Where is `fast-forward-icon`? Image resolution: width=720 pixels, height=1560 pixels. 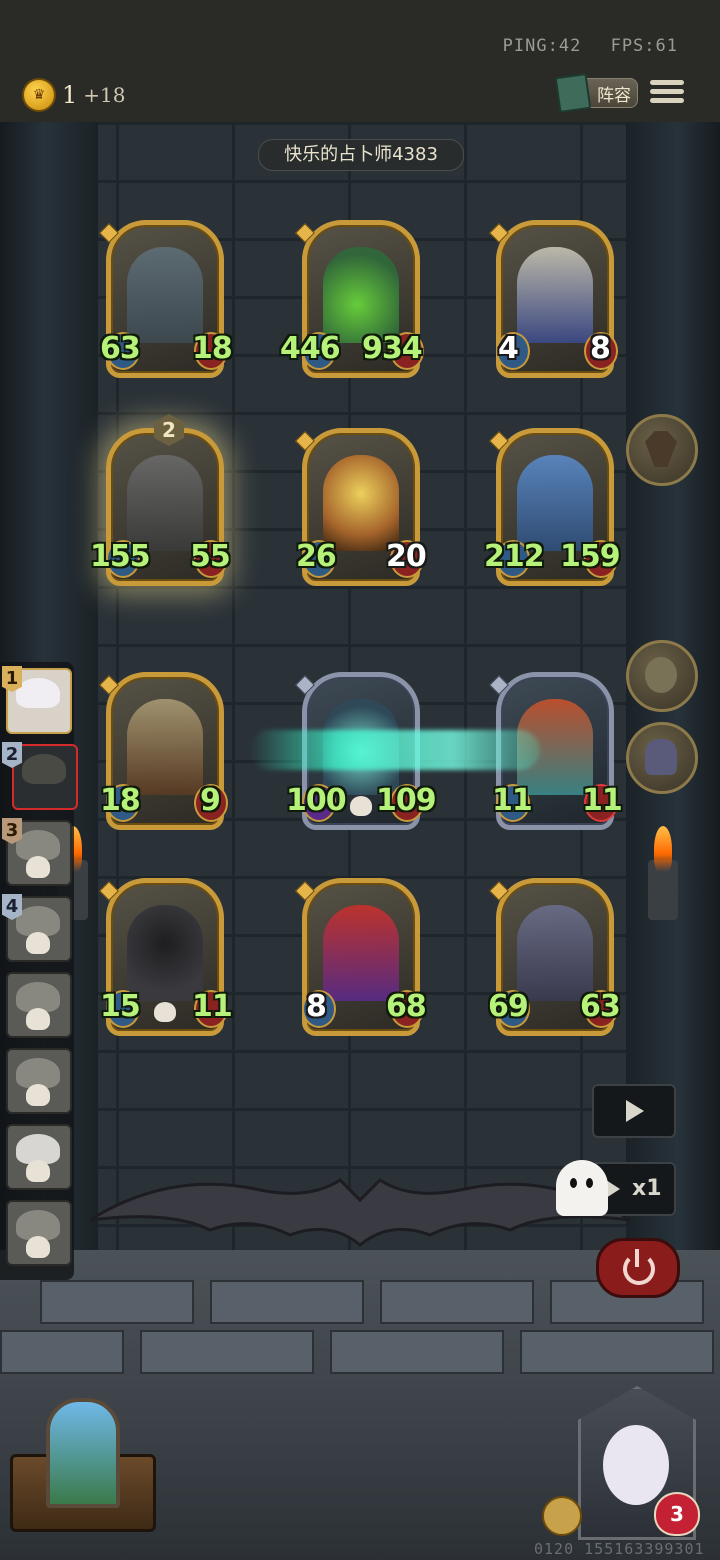 fast-forward-icon is located at coordinates (613, 1189).